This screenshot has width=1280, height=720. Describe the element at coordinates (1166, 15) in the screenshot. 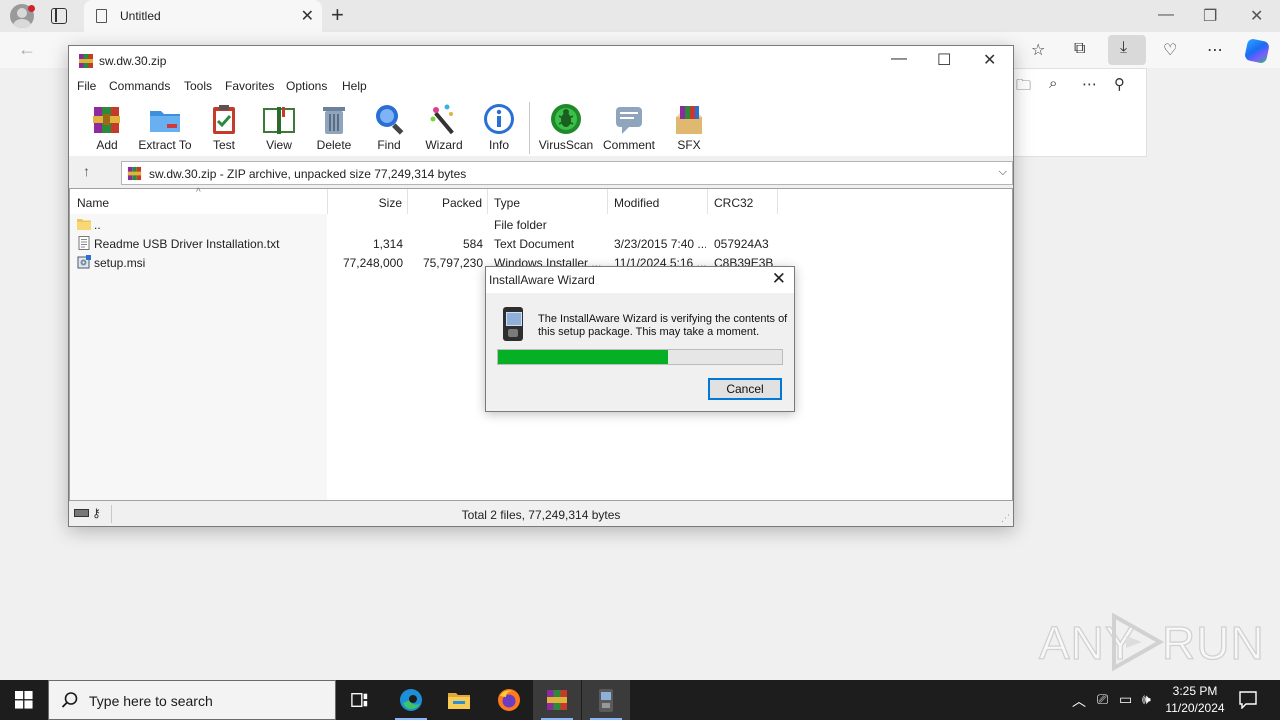

I see `browser-minimize-icon: —` at that location.